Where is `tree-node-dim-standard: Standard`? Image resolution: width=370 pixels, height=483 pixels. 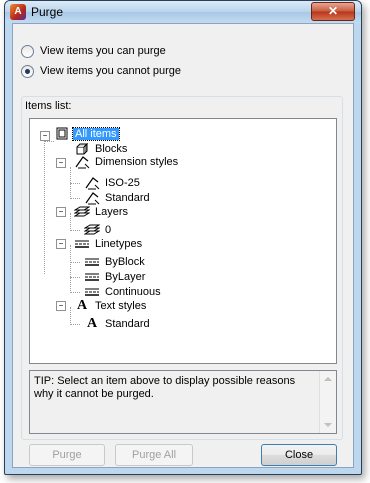
tree-node-dim-standard: Standard is located at coordinates (118, 197).